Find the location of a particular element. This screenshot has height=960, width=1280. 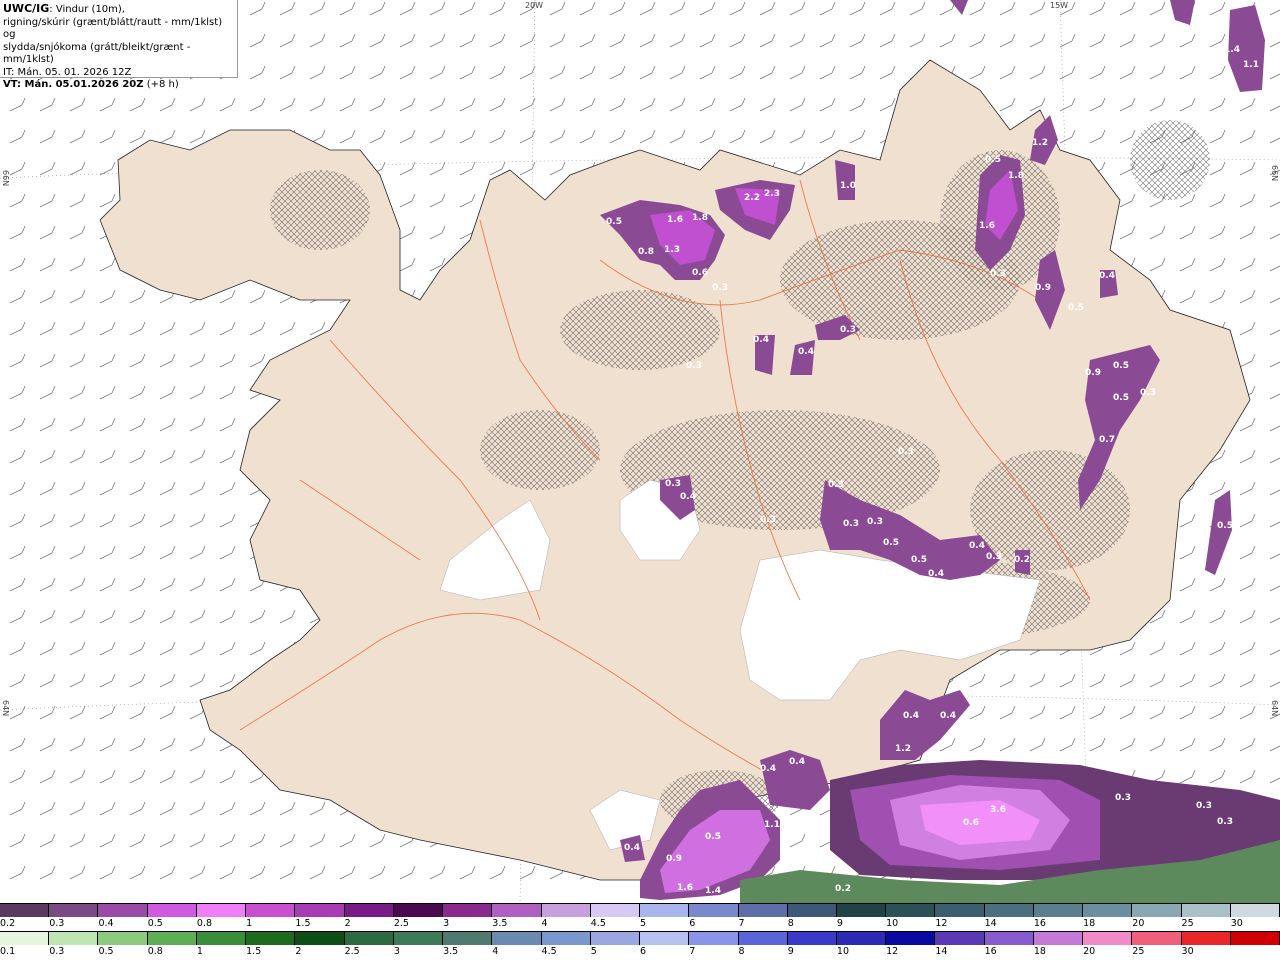

scale-label: 4.5 is located at coordinates (549, 951).